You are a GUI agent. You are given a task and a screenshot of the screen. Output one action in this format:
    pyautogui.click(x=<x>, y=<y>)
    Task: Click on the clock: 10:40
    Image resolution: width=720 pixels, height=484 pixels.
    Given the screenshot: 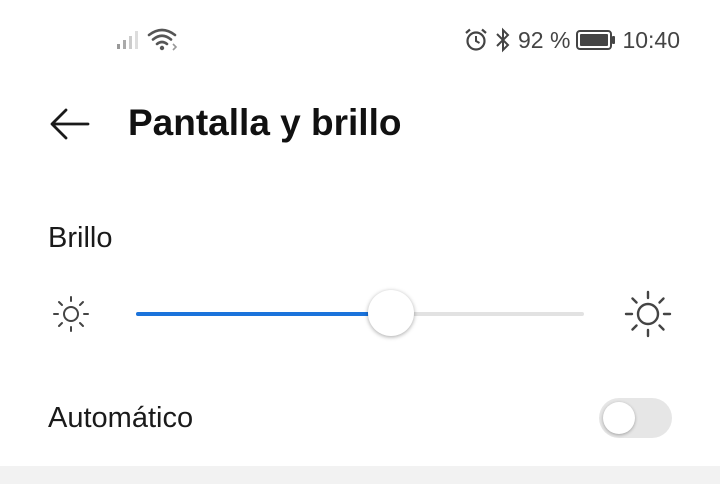 What is the action you would take?
    pyautogui.click(x=651, y=40)
    